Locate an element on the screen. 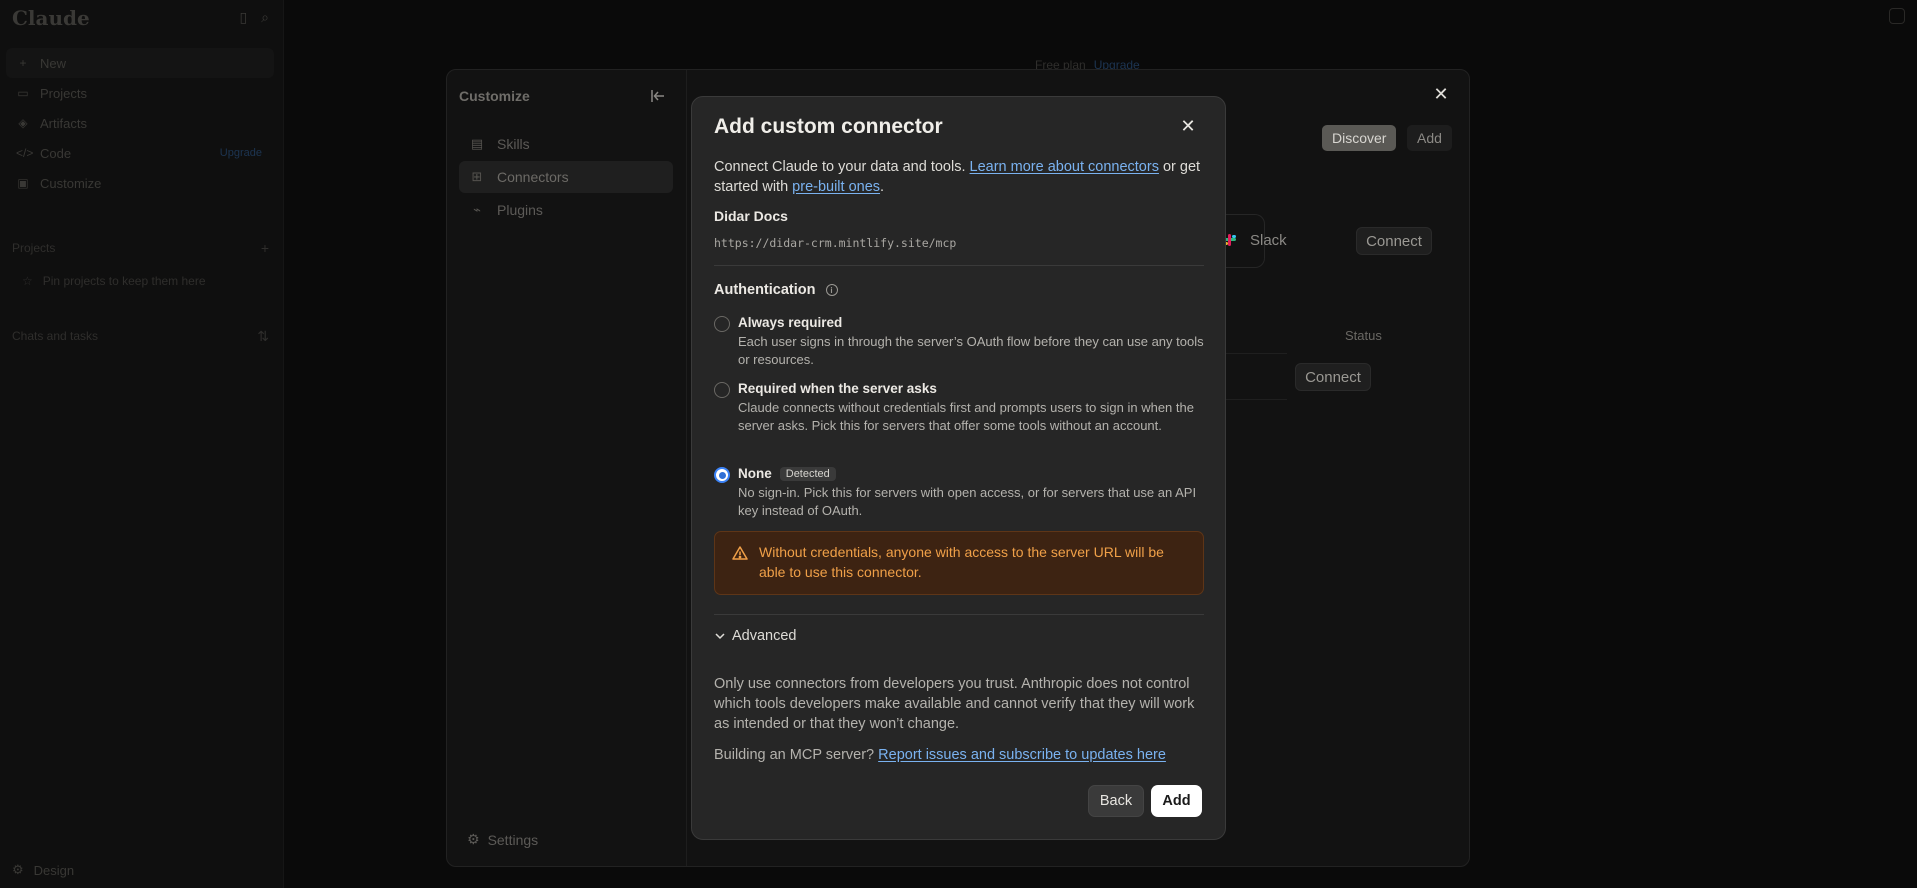 The width and height of the screenshot is (1917, 888). projects-empty: ☆ Pin projects to keep them here is located at coordinates (114, 281).